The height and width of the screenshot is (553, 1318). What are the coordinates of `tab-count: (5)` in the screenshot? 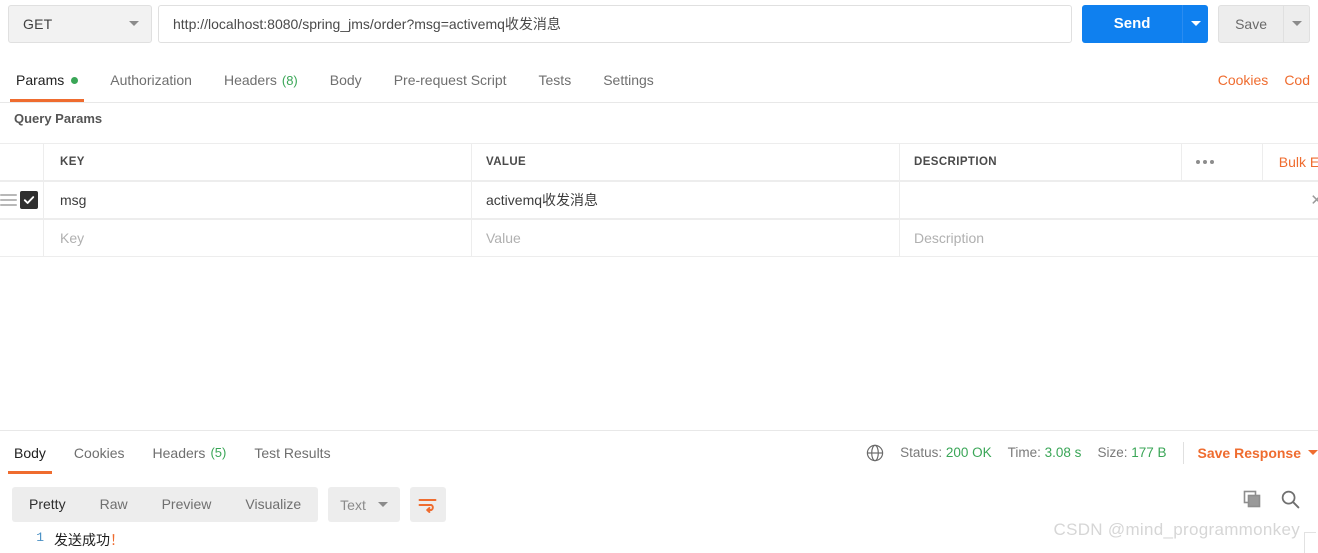 It's located at (218, 452).